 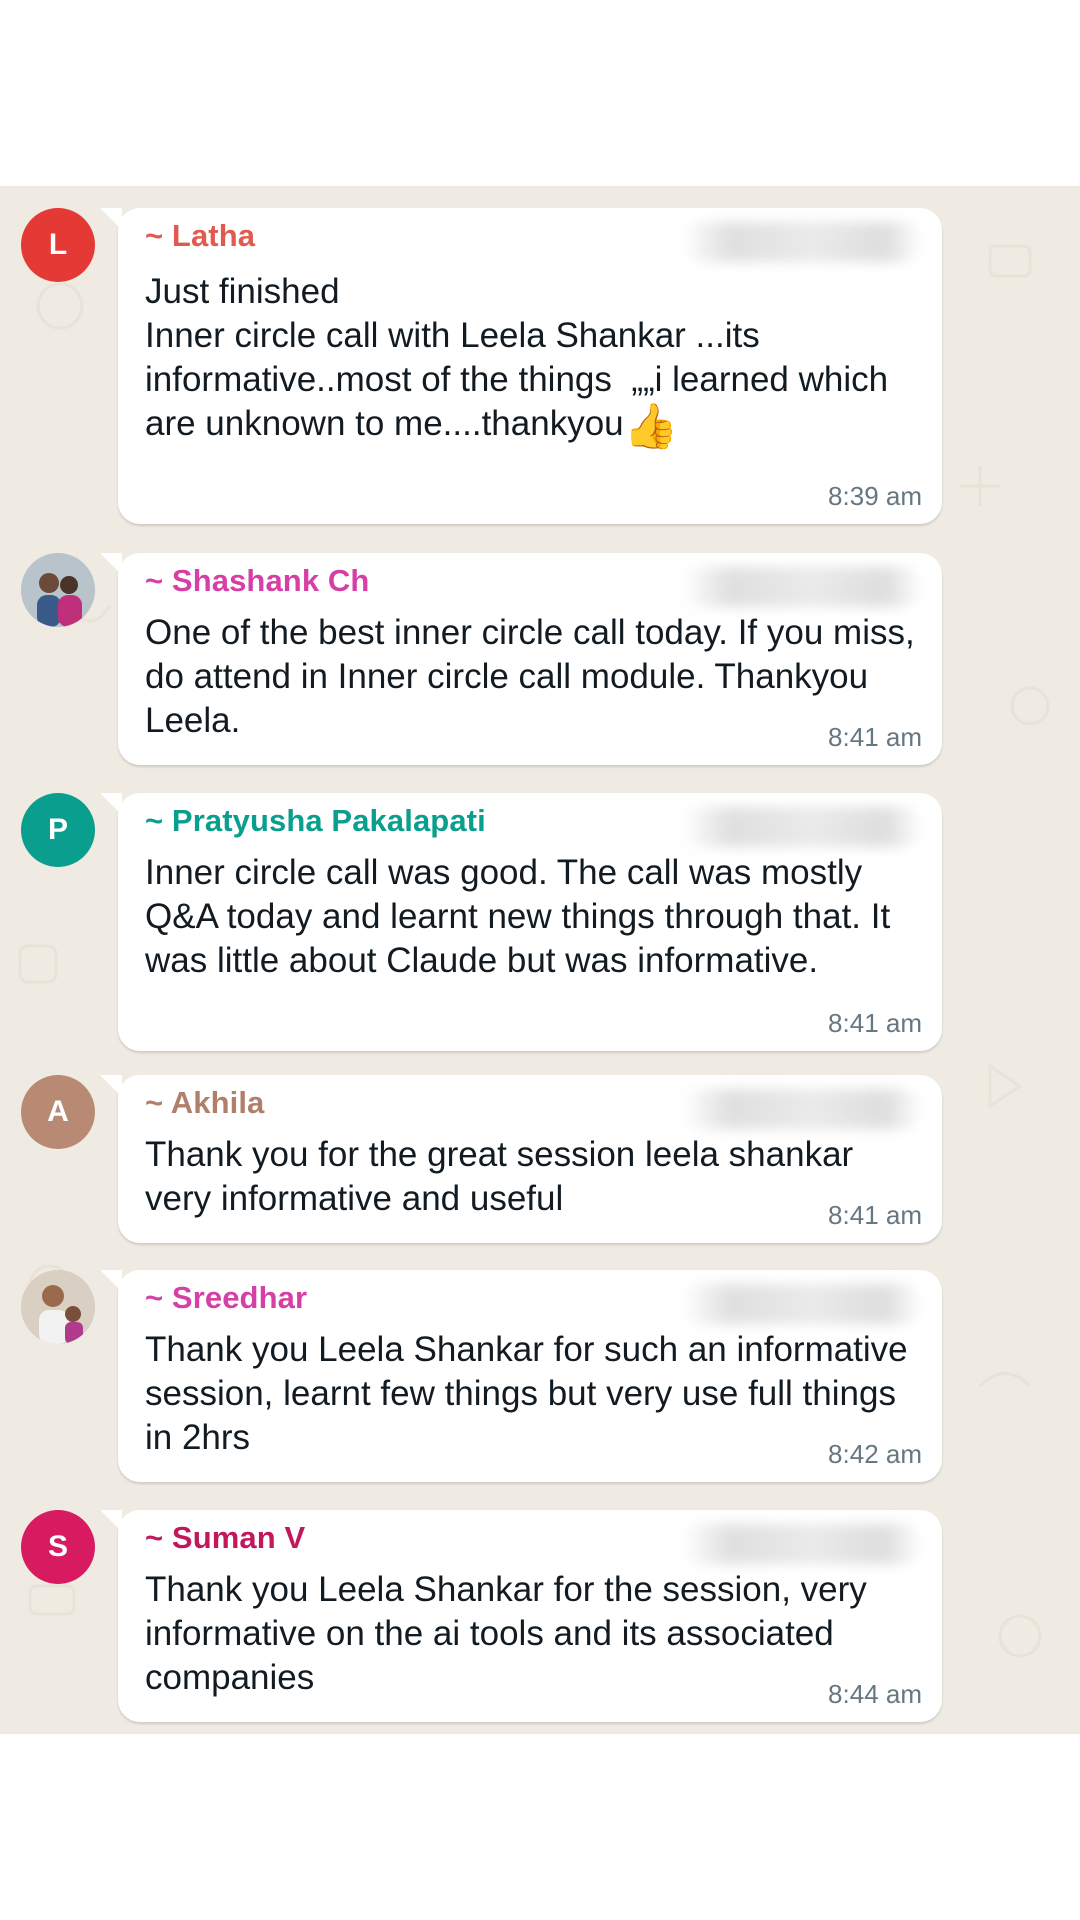 I want to click on thumbs-up-emoji: 👍, so click(x=651, y=426).